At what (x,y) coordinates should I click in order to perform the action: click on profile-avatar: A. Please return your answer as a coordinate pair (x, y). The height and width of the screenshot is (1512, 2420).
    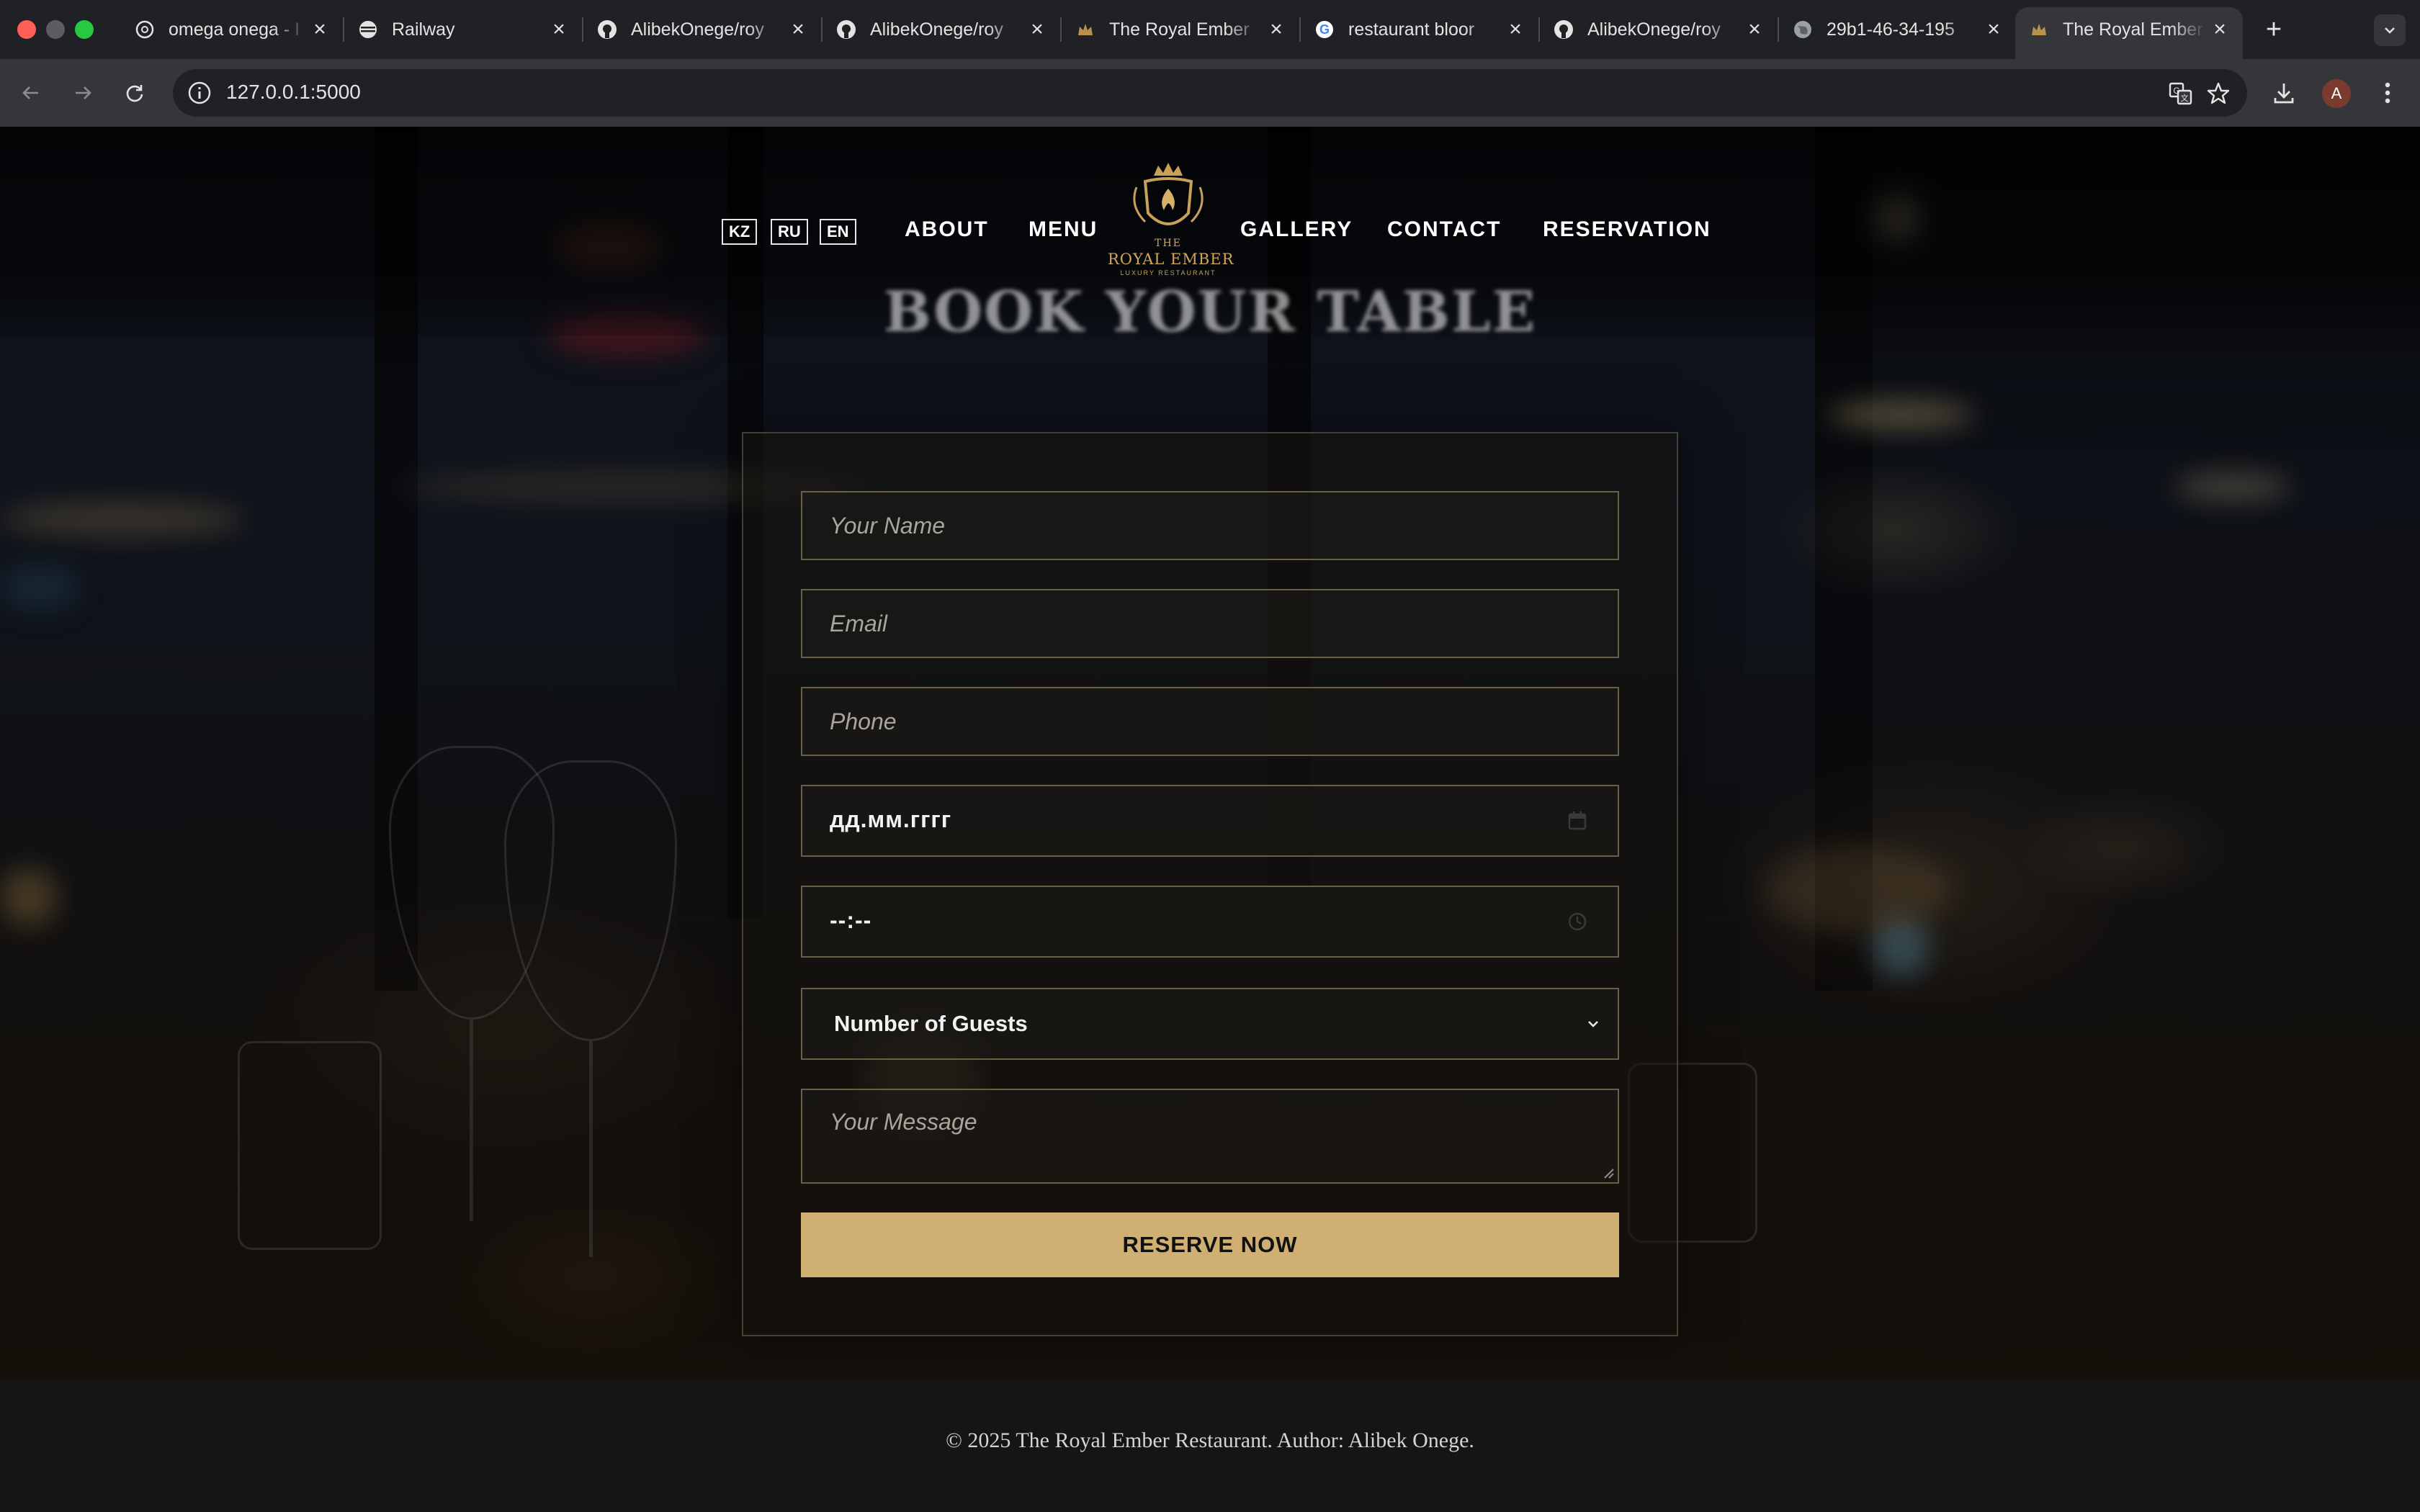
    Looking at the image, I should click on (2336, 93).